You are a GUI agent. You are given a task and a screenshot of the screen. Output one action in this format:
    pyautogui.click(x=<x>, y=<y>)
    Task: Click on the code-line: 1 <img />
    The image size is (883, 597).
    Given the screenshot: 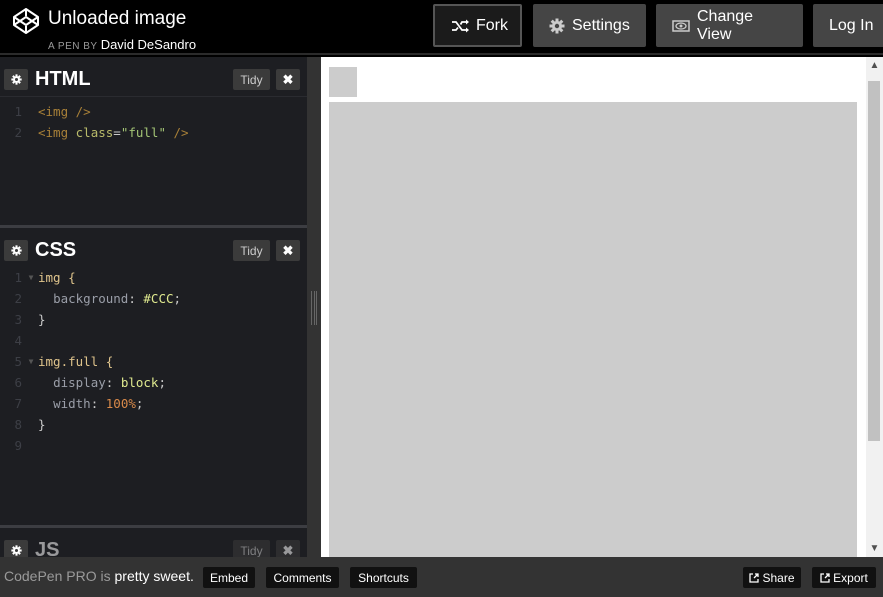 What is the action you would take?
    pyautogui.click(x=153, y=111)
    